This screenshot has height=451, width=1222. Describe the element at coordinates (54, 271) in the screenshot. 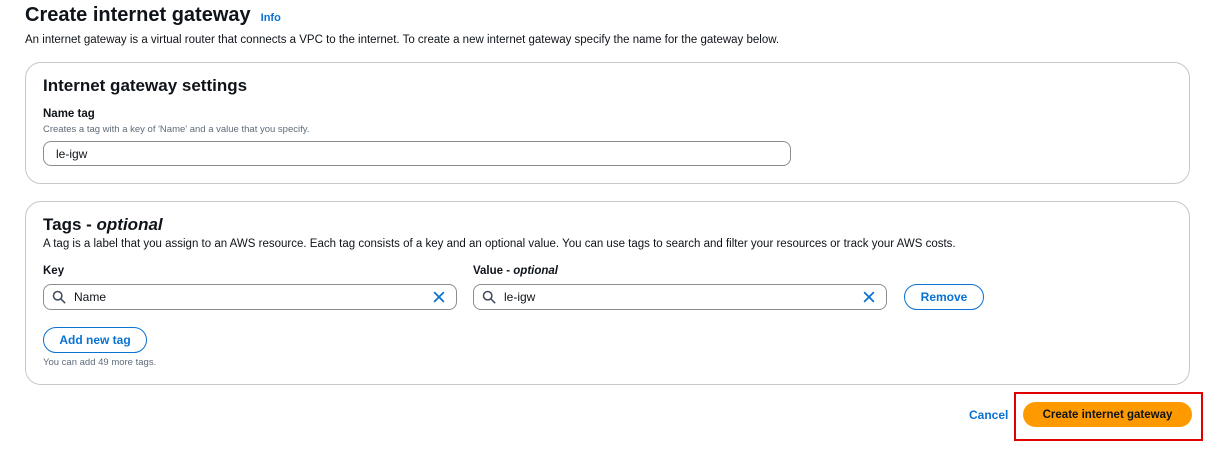

I see `key-column-label: Key` at that location.